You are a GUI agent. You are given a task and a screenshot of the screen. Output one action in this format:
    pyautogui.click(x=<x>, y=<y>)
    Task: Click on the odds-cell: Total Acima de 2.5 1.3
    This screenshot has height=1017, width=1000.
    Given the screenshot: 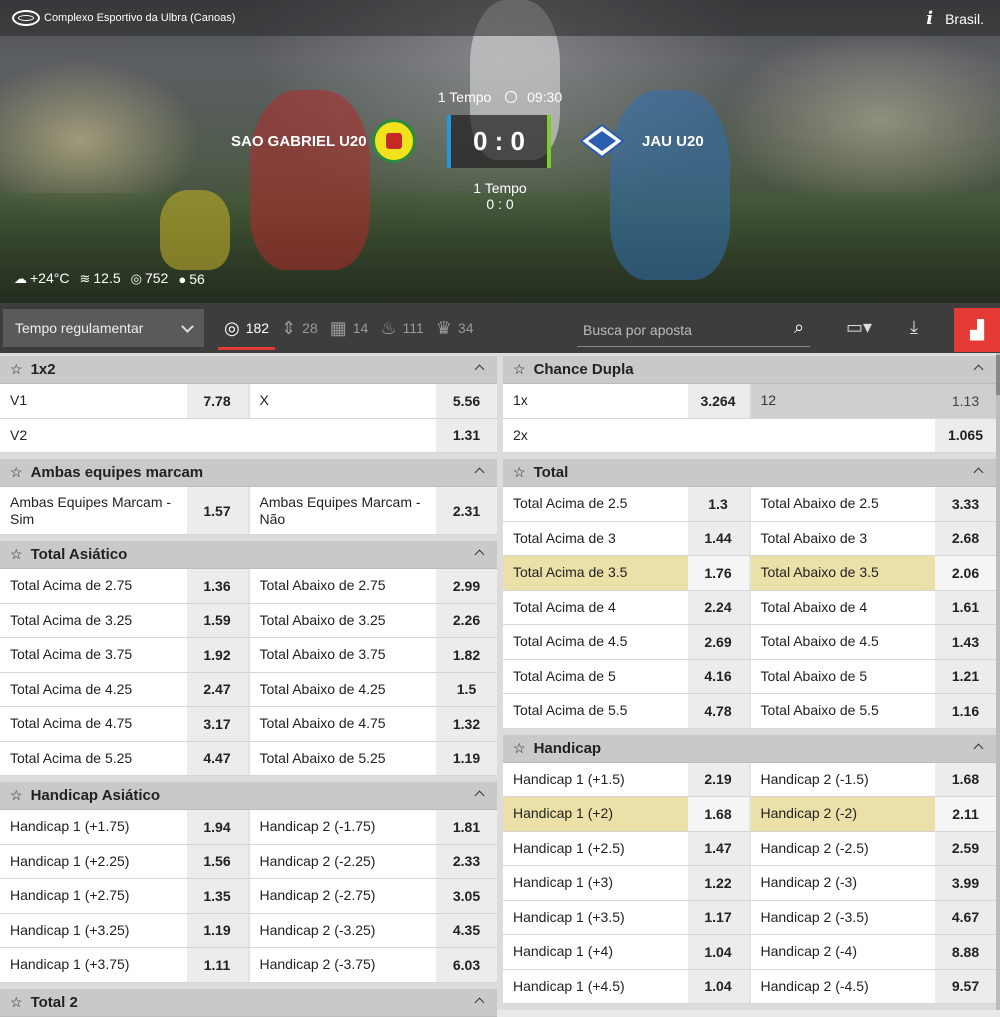 What is the action you would take?
    pyautogui.click(x=626, y=504)
    